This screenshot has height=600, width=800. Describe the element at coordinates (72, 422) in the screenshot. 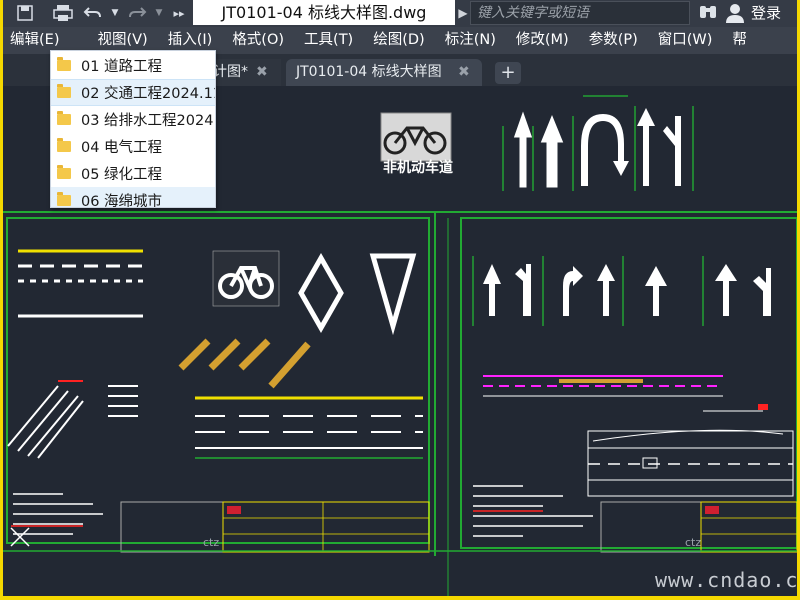

I see `crosswalk-left` at that location.